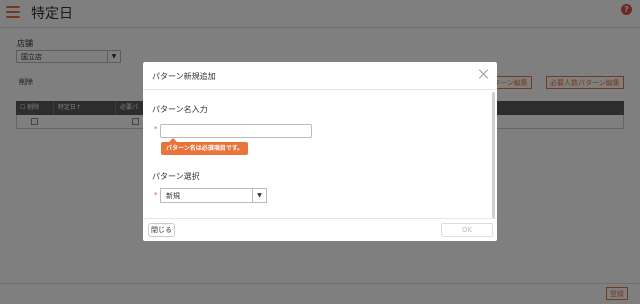 The width and height of the screenshot is (640, 304). What do you see at coordinates (205, 146) in the screenshot?
I see `validation-error: パターン名は必須項目です。` at bounding box center [205, 146].